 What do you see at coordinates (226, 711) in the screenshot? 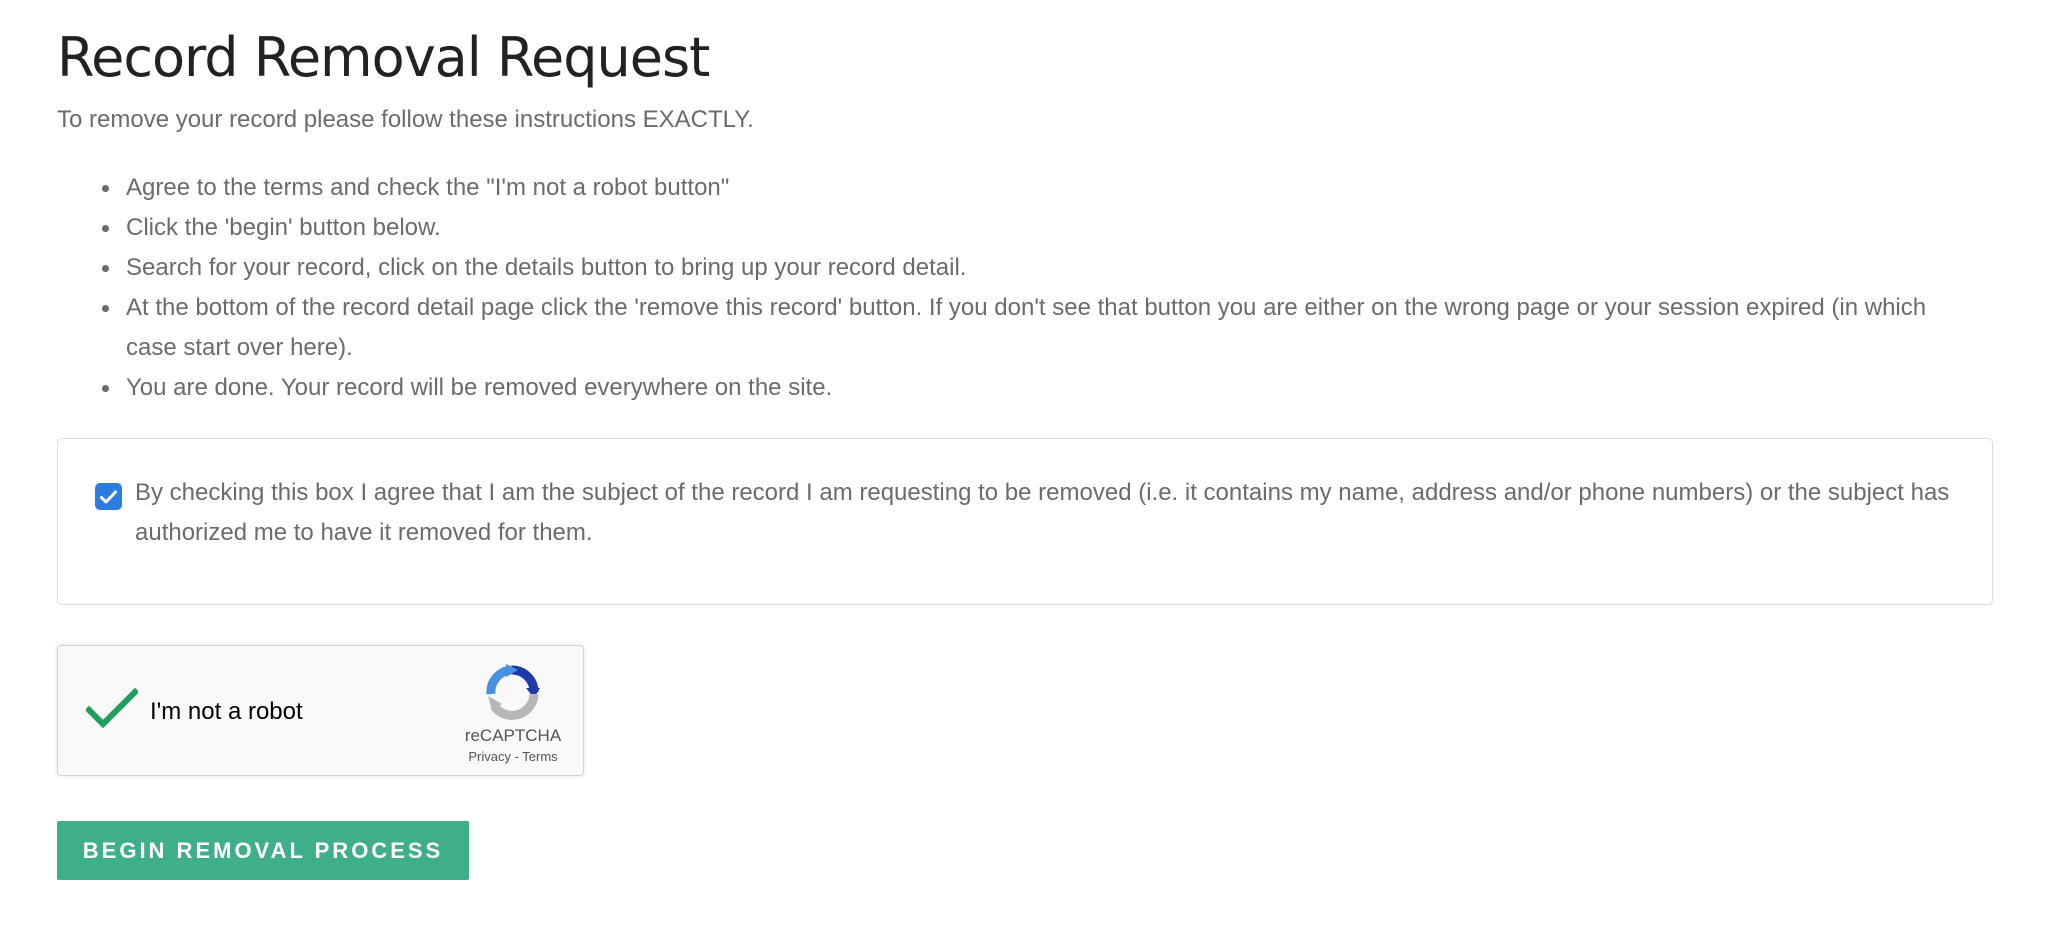
I see `recaptcha-label: I'm not a robot` at bounding box center [226, 711].